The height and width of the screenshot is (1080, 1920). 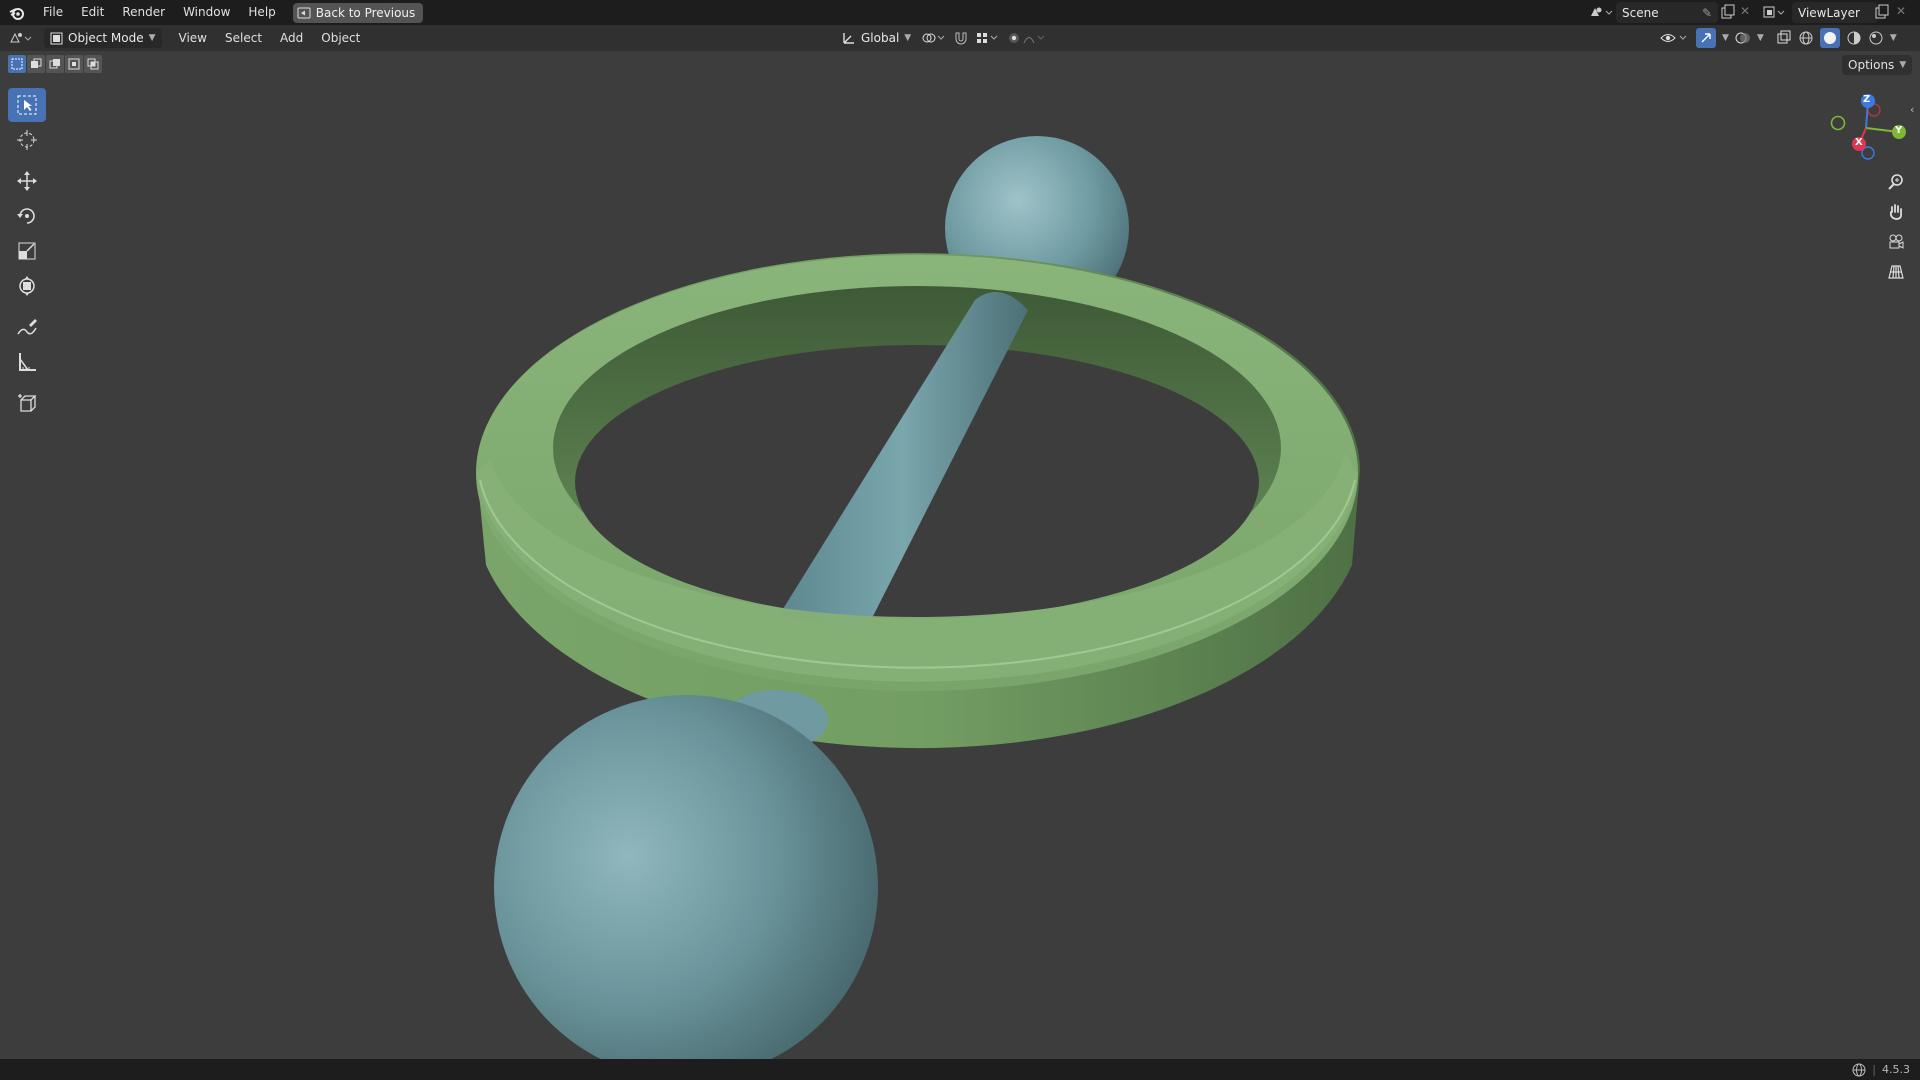 I want to click on selection-mode-group, so click(x=55, y=64).